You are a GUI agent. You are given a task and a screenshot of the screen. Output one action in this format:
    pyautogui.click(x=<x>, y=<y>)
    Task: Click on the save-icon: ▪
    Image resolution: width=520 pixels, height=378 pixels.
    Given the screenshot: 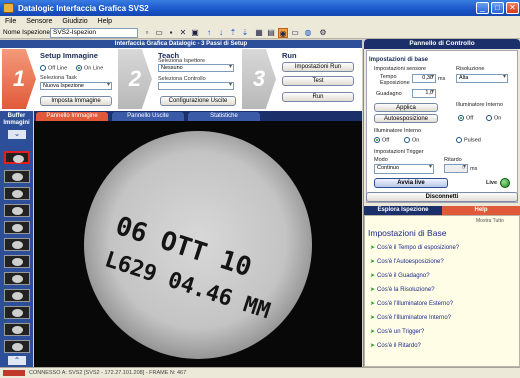 What is the action you would take?
    pyautogui.click(x=171, y=33)
    